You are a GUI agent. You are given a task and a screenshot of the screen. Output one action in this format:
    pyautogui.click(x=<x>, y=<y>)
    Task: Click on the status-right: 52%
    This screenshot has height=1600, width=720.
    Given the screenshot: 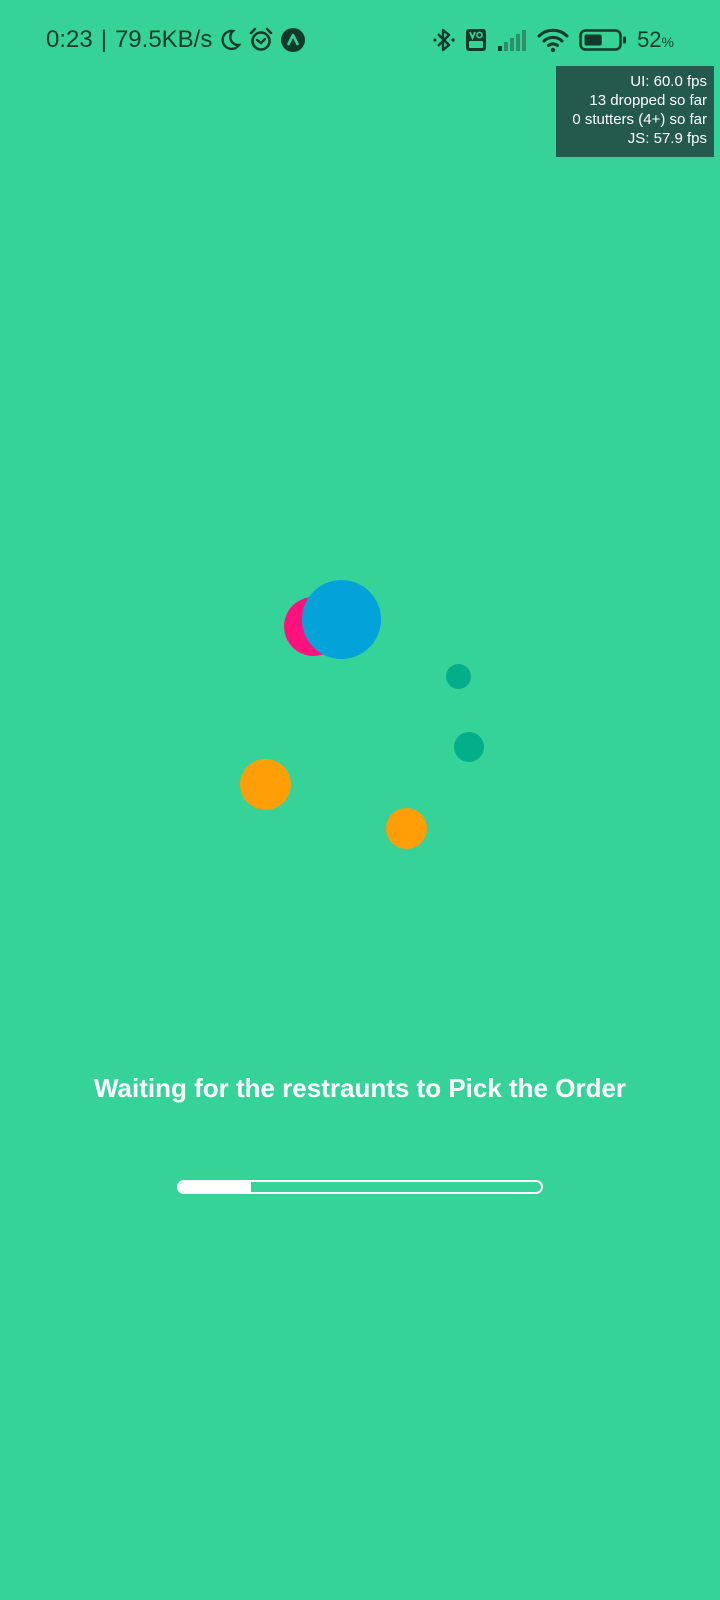 What is the action you would take?
    pyautogui.click(x=553, y=40)
    